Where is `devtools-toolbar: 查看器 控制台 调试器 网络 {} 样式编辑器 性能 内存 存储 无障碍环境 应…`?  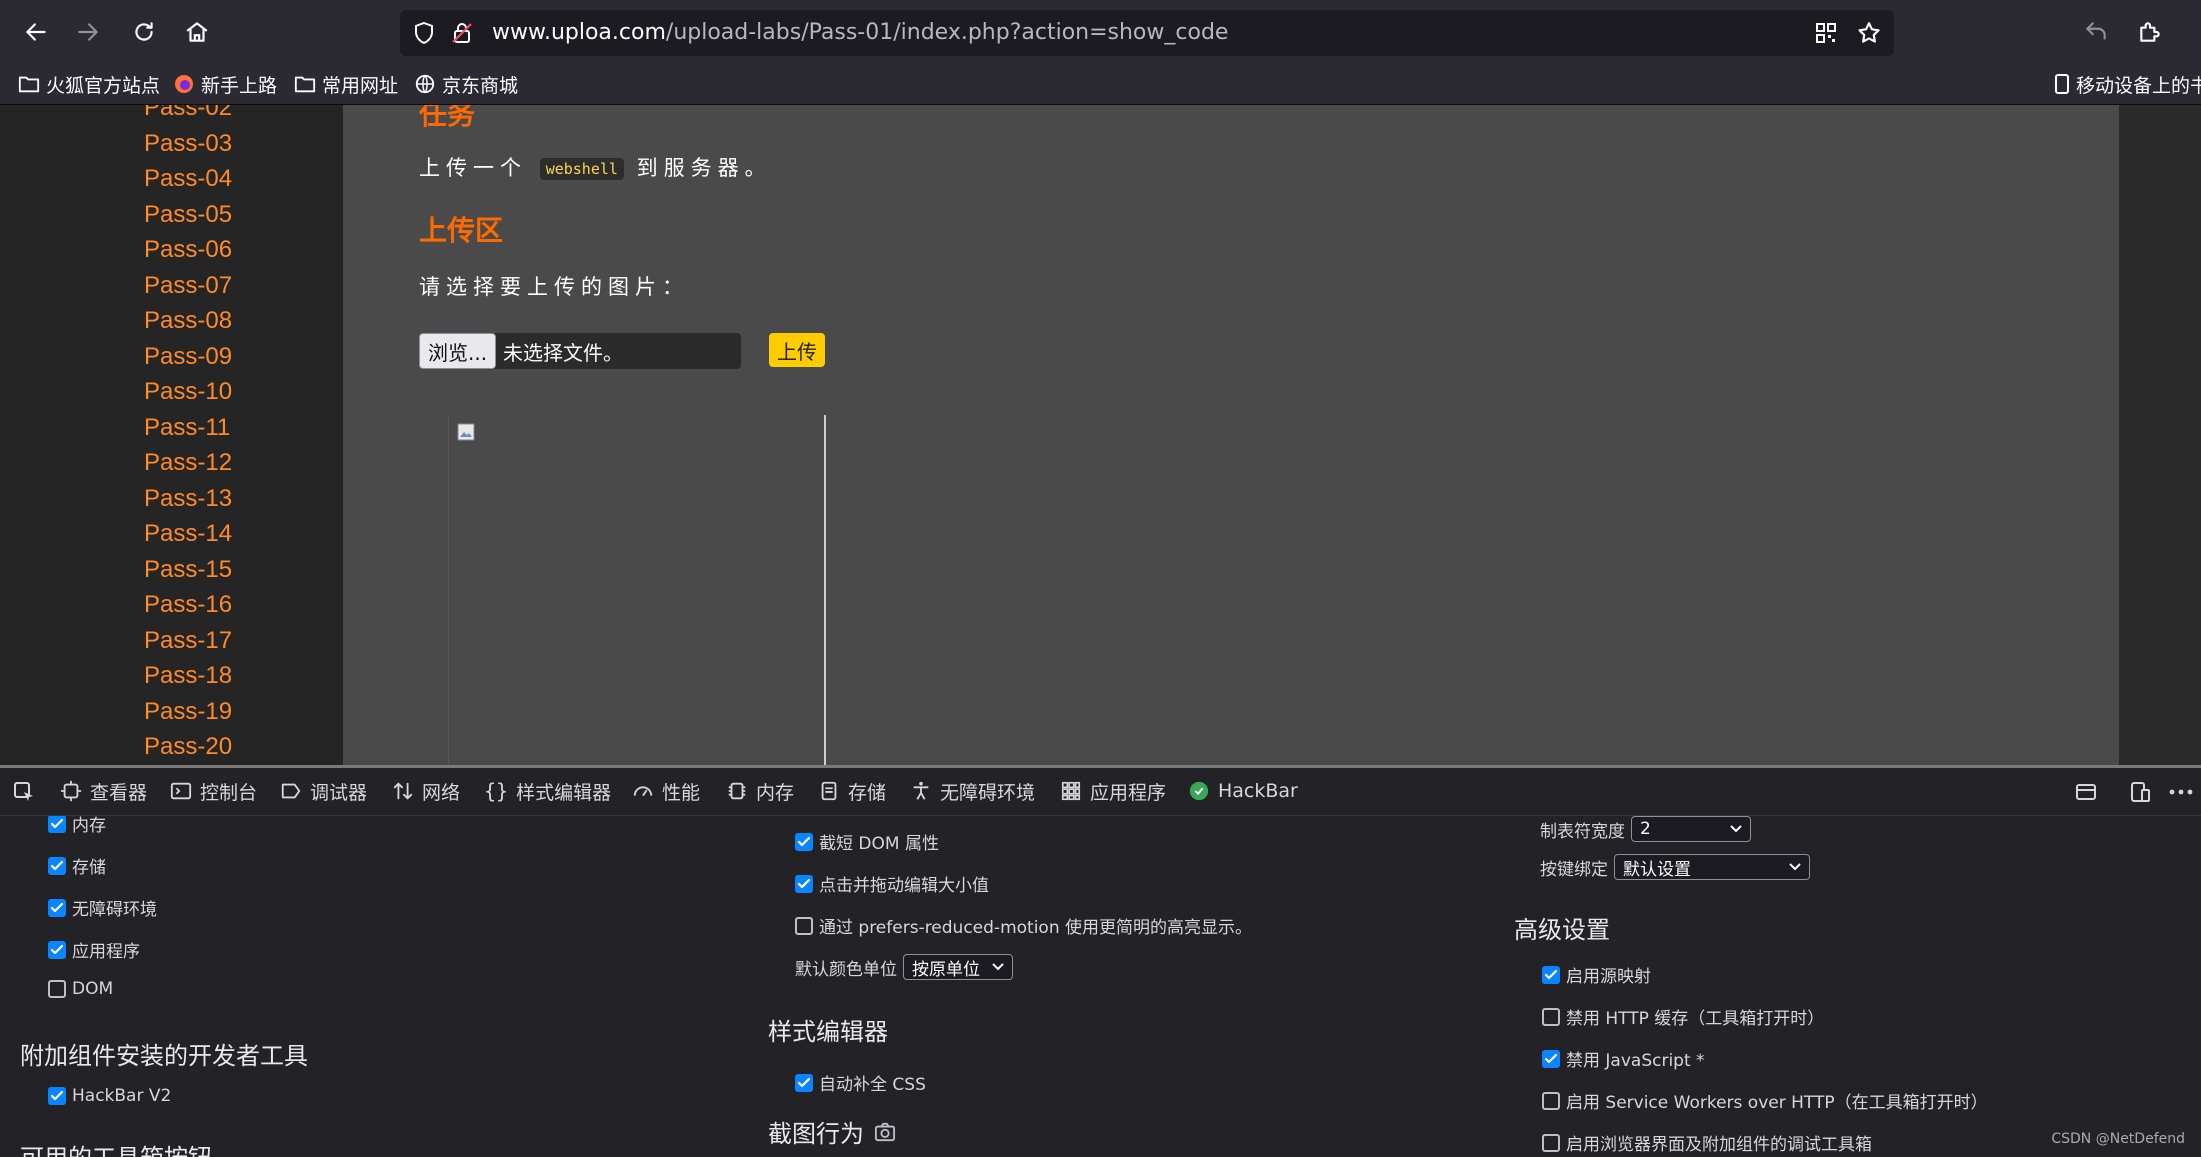
devtools-toolbar: 查看器 控制台 调试器 网络 {} 样式编辑器 性能 内存 存储 无障碍环境 应… is located at coordinates (1100, 792).